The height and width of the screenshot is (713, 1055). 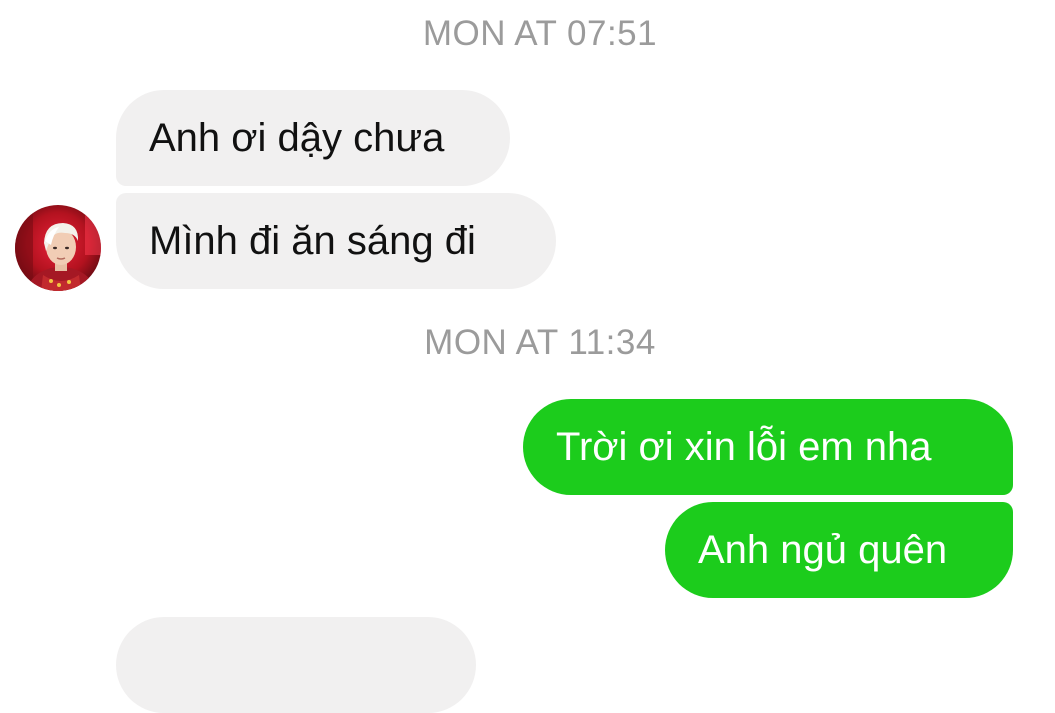 I want to click on outgoing-message-bubble: Anh ngủ quên, so click(x=839, y=550).